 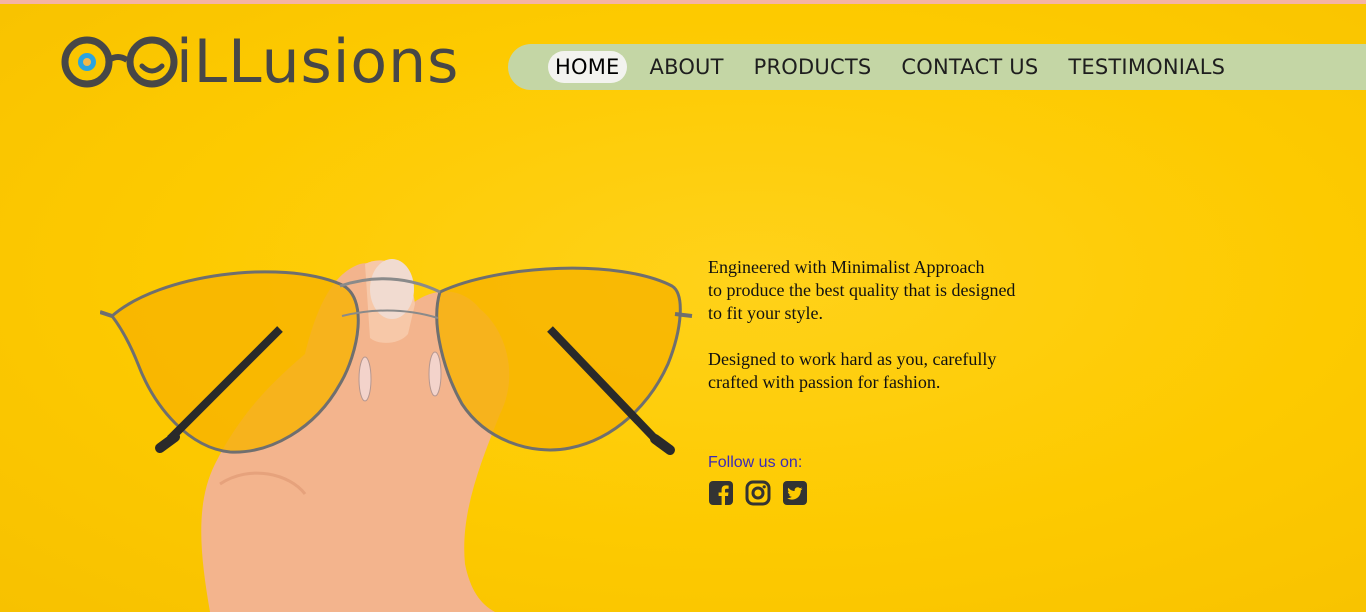 What do you see at coordinates (969, 67) in the screenshot?
I see `nav-contact-us: CONTACT US` at bounding box center [969, 67].